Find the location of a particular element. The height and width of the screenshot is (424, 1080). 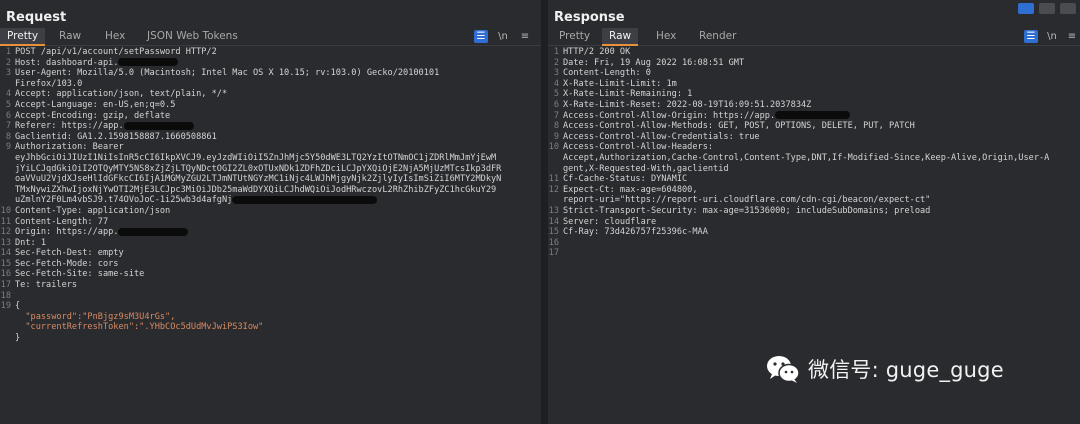

response-tab-raw: Raw is located at coordinates (620, 37).